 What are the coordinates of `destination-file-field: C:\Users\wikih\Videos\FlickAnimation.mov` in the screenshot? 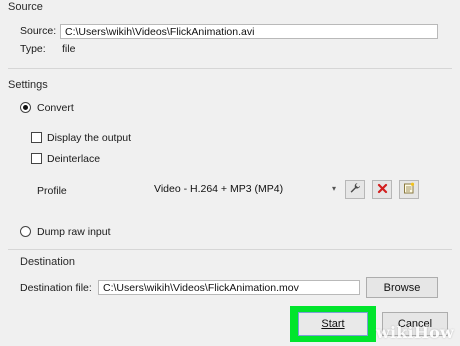 It's located at (229, 287).